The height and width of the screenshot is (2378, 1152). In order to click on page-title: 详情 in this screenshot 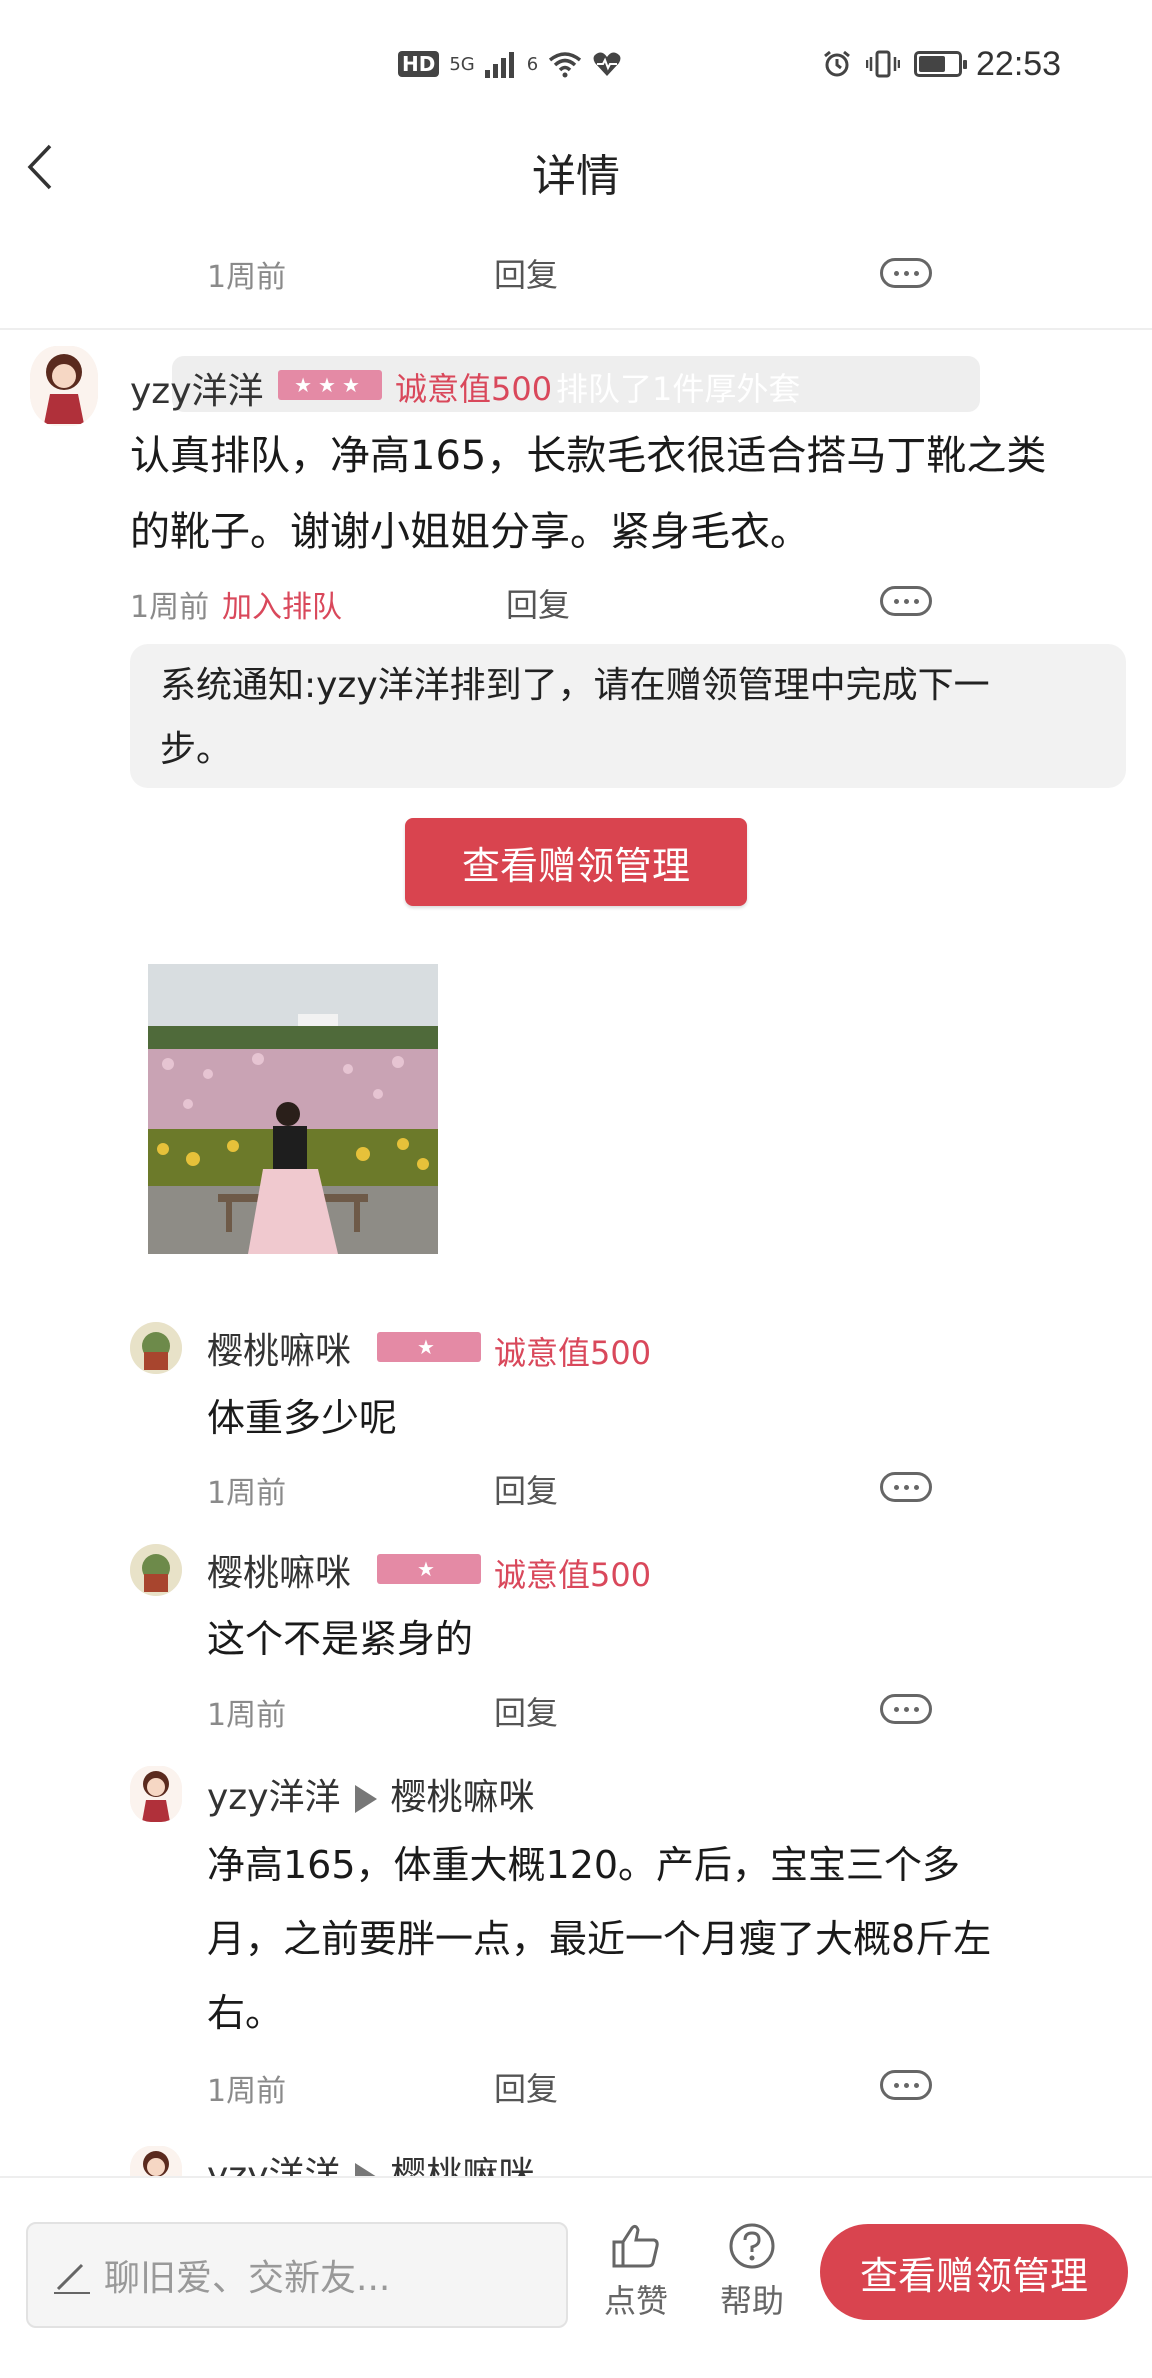, I will do `click(576, 176)`.